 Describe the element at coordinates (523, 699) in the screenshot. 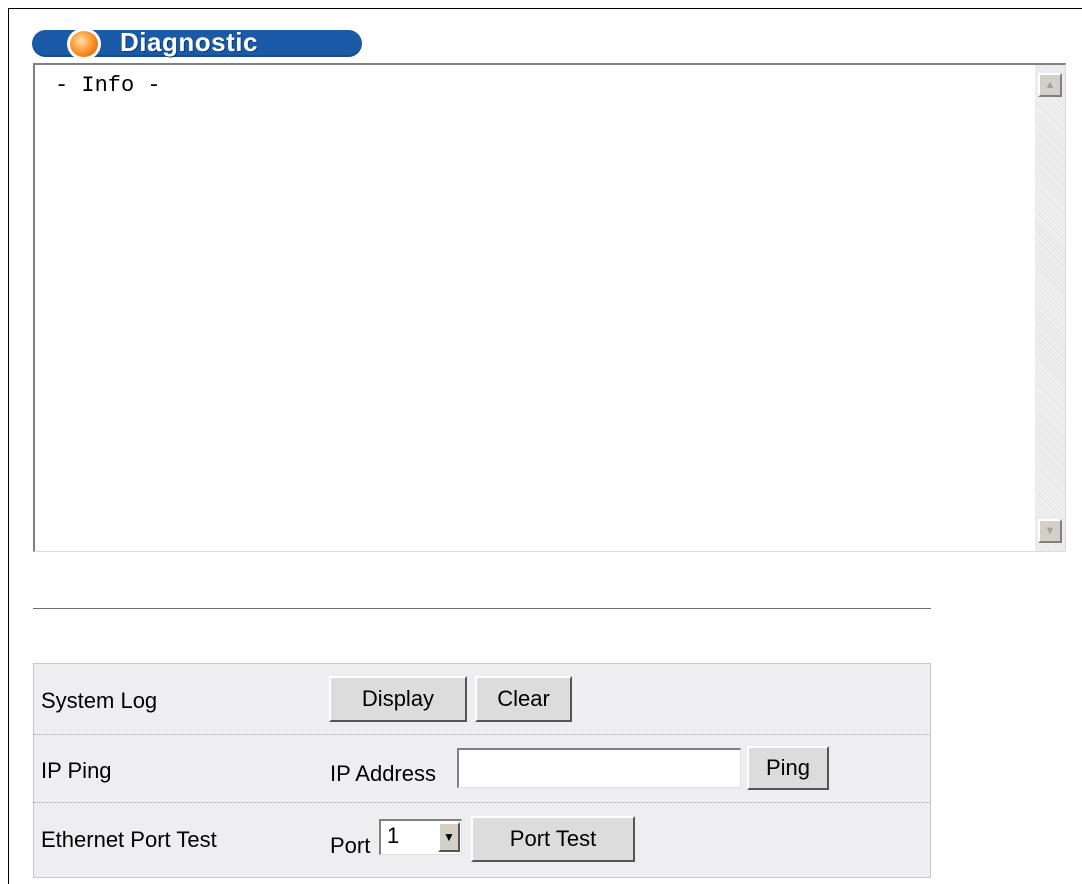

I see `clear-button: Clear` at that location.